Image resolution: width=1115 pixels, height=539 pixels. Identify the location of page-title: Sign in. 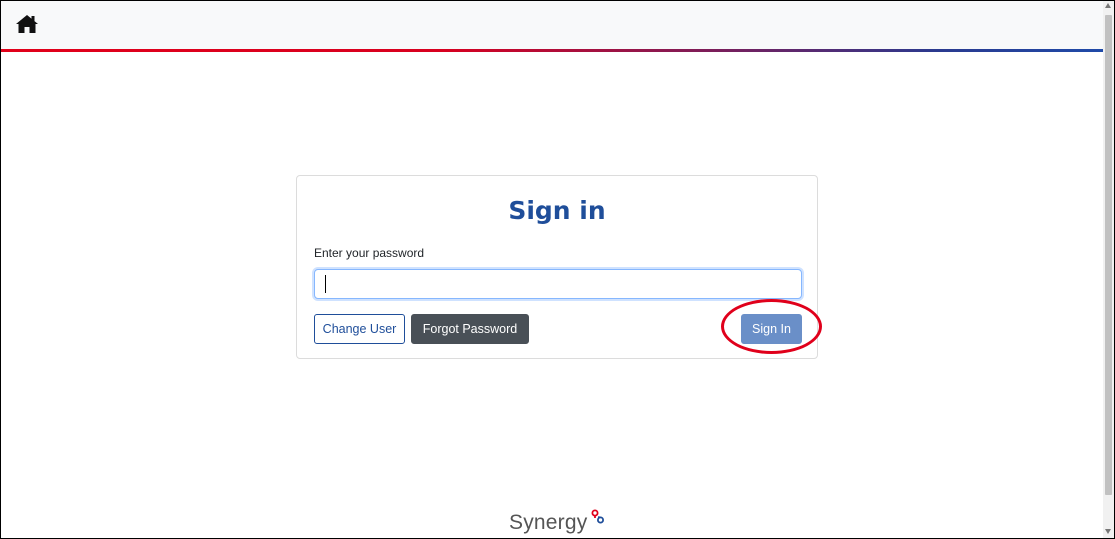
(557, 210).